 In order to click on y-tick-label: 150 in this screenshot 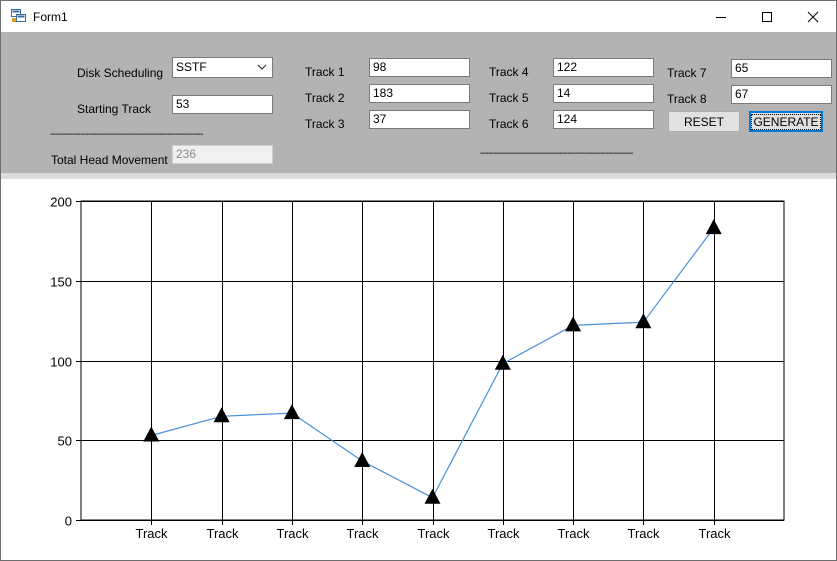, I will do `click(61, 282)`.